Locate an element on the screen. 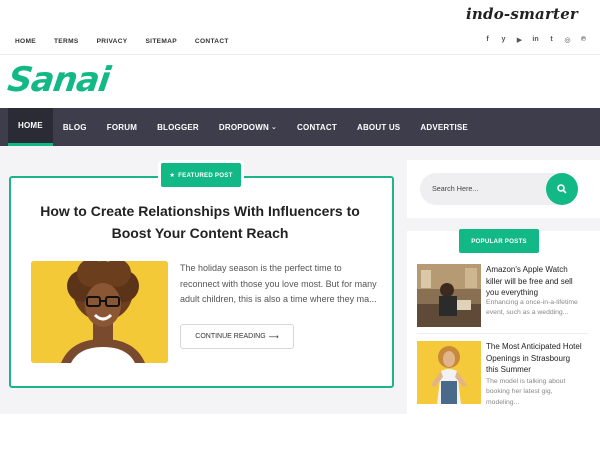 The image size is (600, 450). continue-reading-button: CONTINUE READING ⟶ is located at coordinates (237, 336).